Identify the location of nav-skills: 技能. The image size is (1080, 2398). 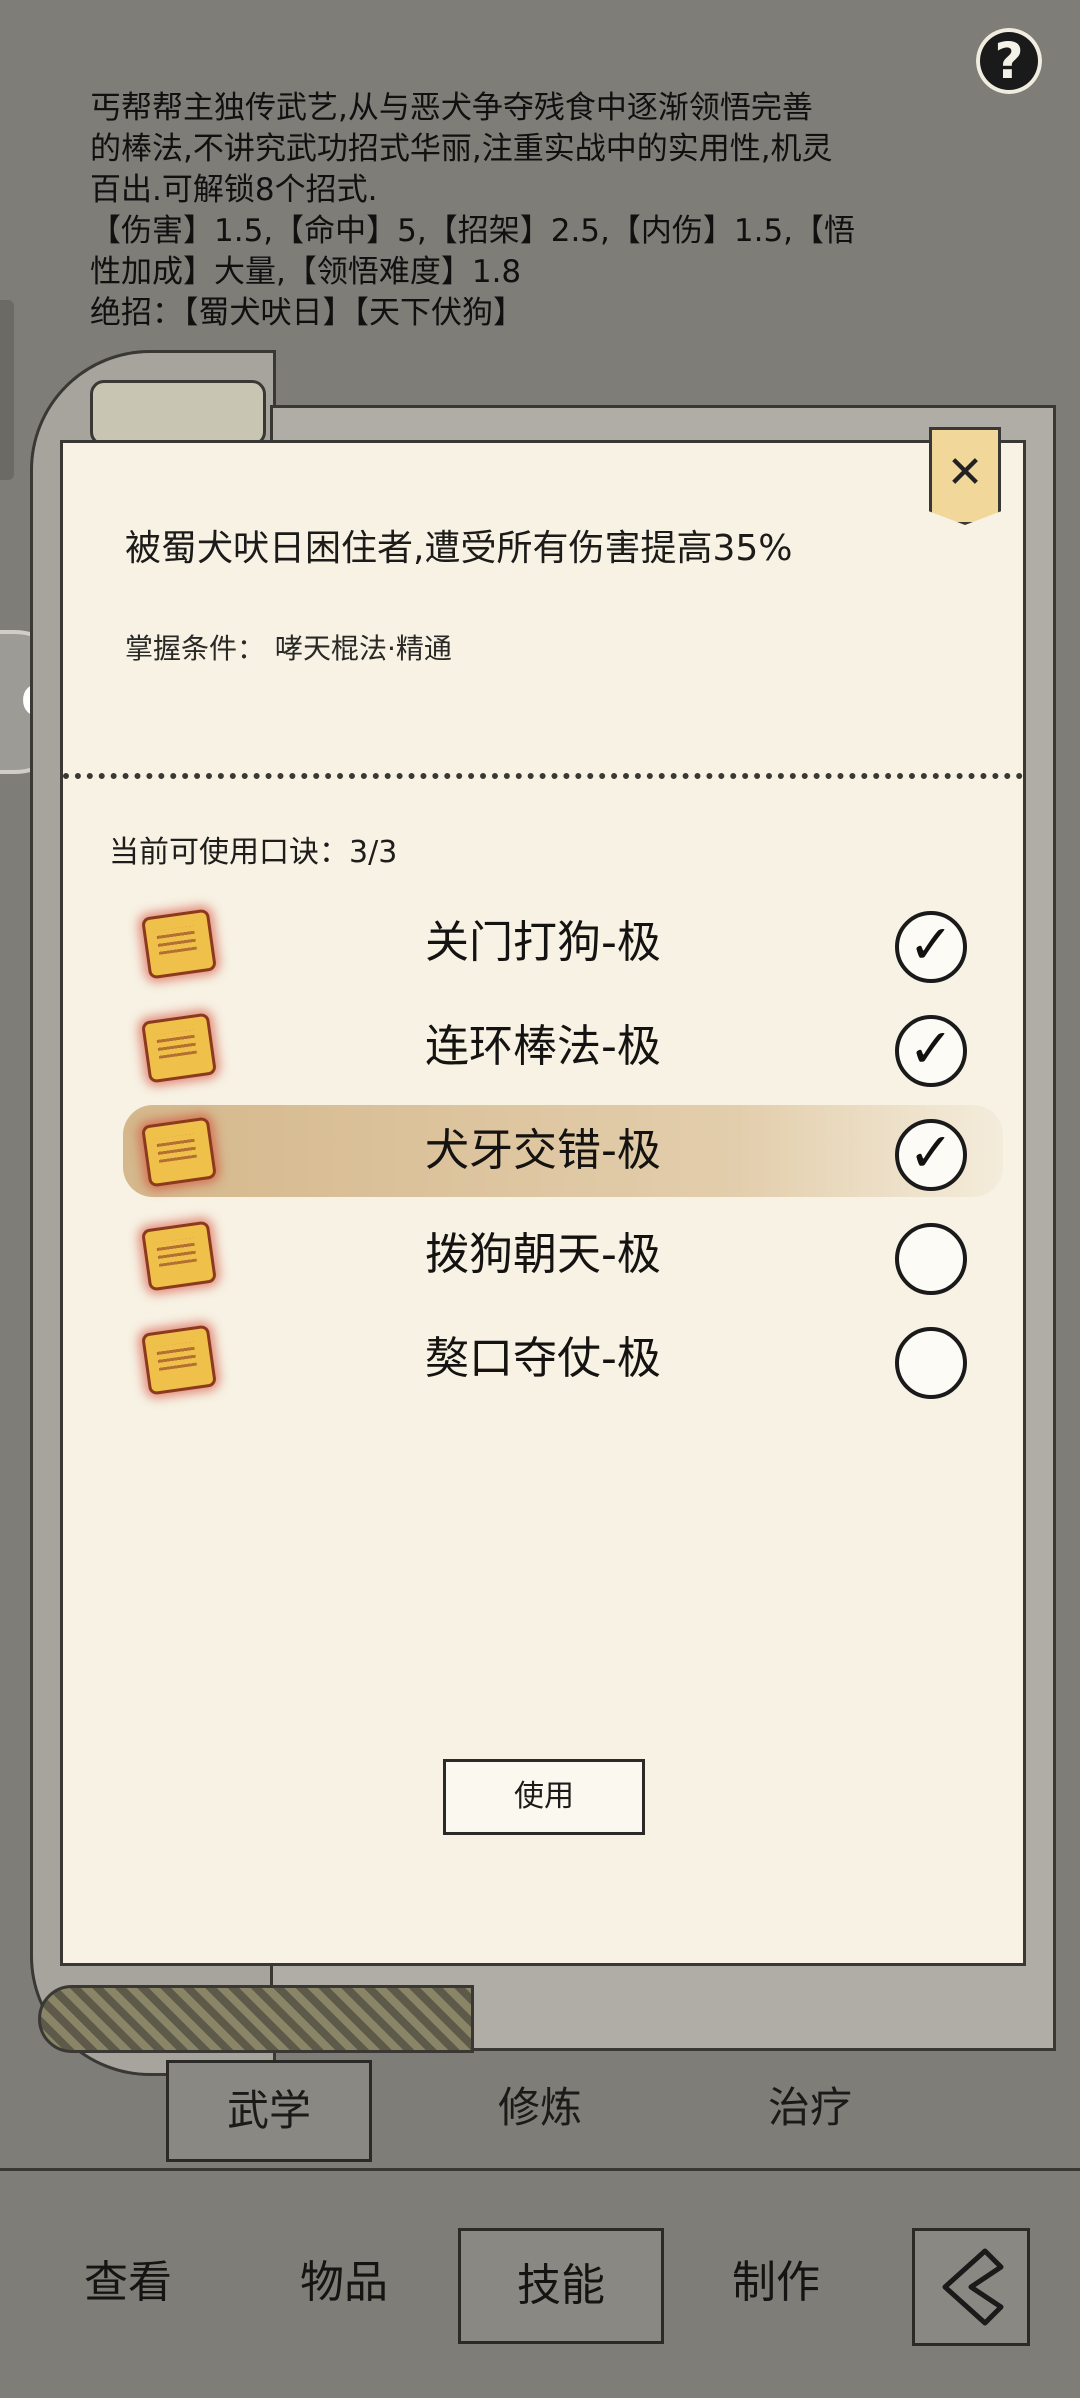
(561, 2286).